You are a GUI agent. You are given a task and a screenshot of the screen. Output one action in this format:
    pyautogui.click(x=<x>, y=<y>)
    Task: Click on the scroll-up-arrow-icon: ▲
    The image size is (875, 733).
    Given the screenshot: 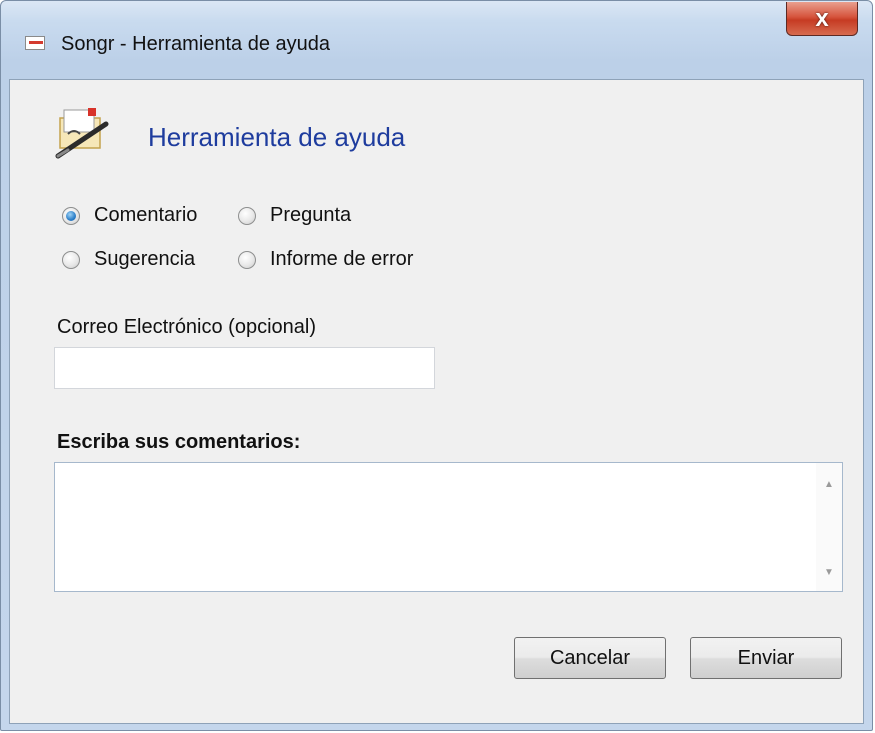 What is the action you would take?
    pyautogui.click(x=829, y=484)
    